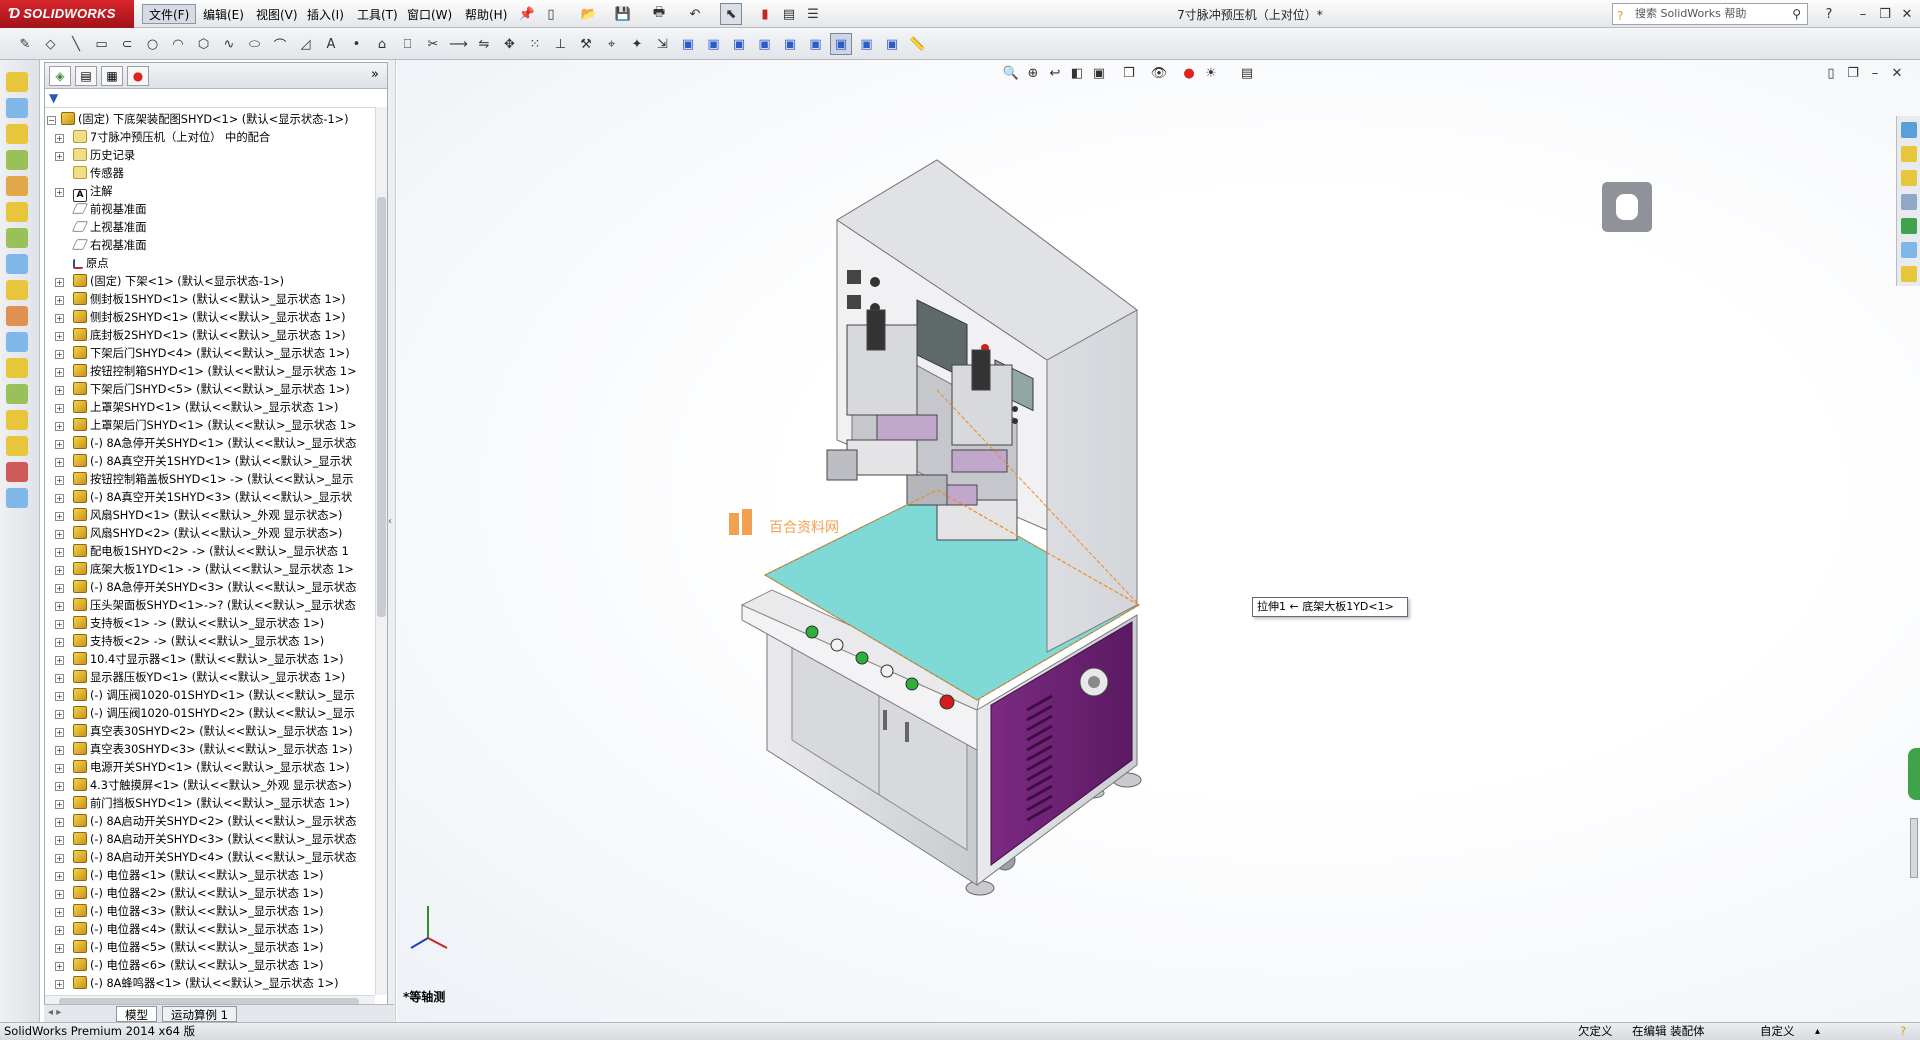  I want to click on sketch-icon: ✎, so click(25, 44).